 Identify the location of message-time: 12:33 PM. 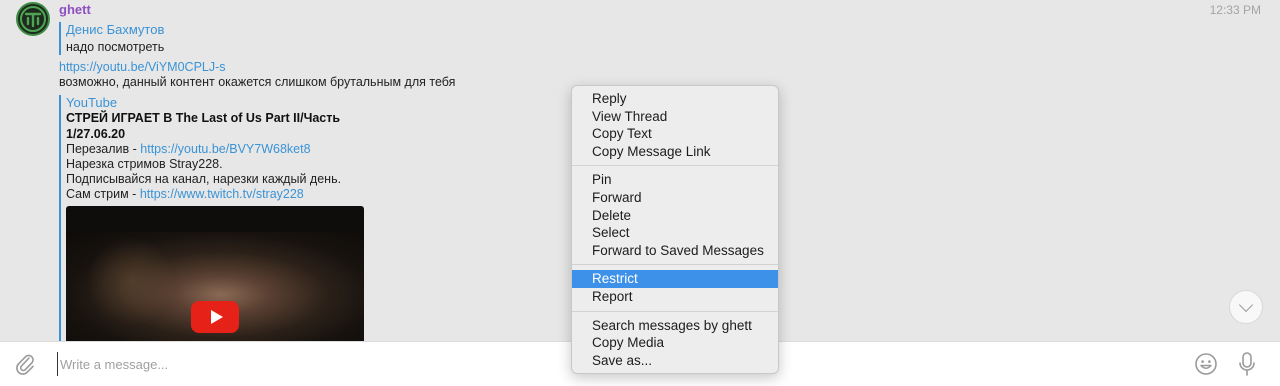
(1235, 10).